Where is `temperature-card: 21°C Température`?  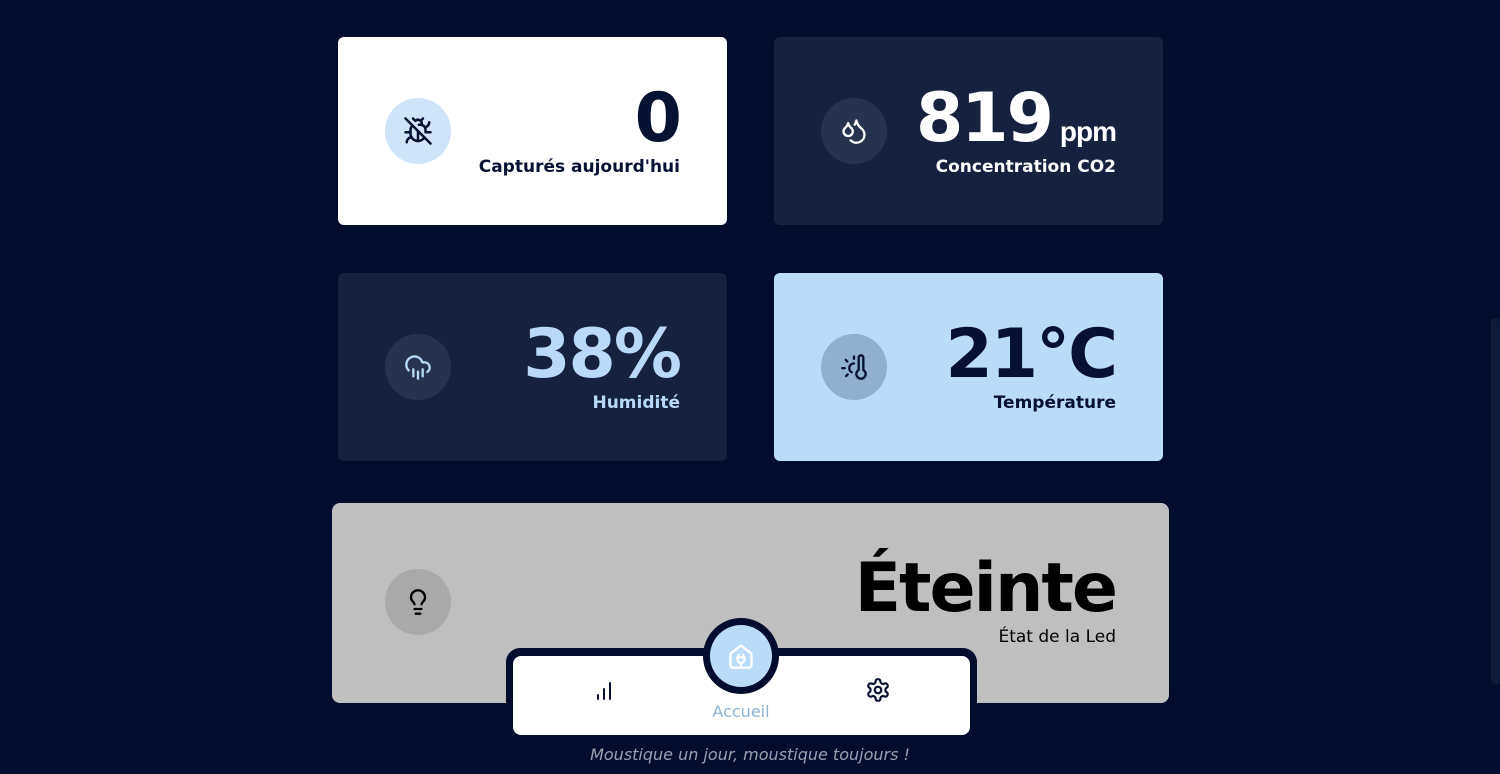 temperature-card: 21°C Température is located at coordinates (968, 367).